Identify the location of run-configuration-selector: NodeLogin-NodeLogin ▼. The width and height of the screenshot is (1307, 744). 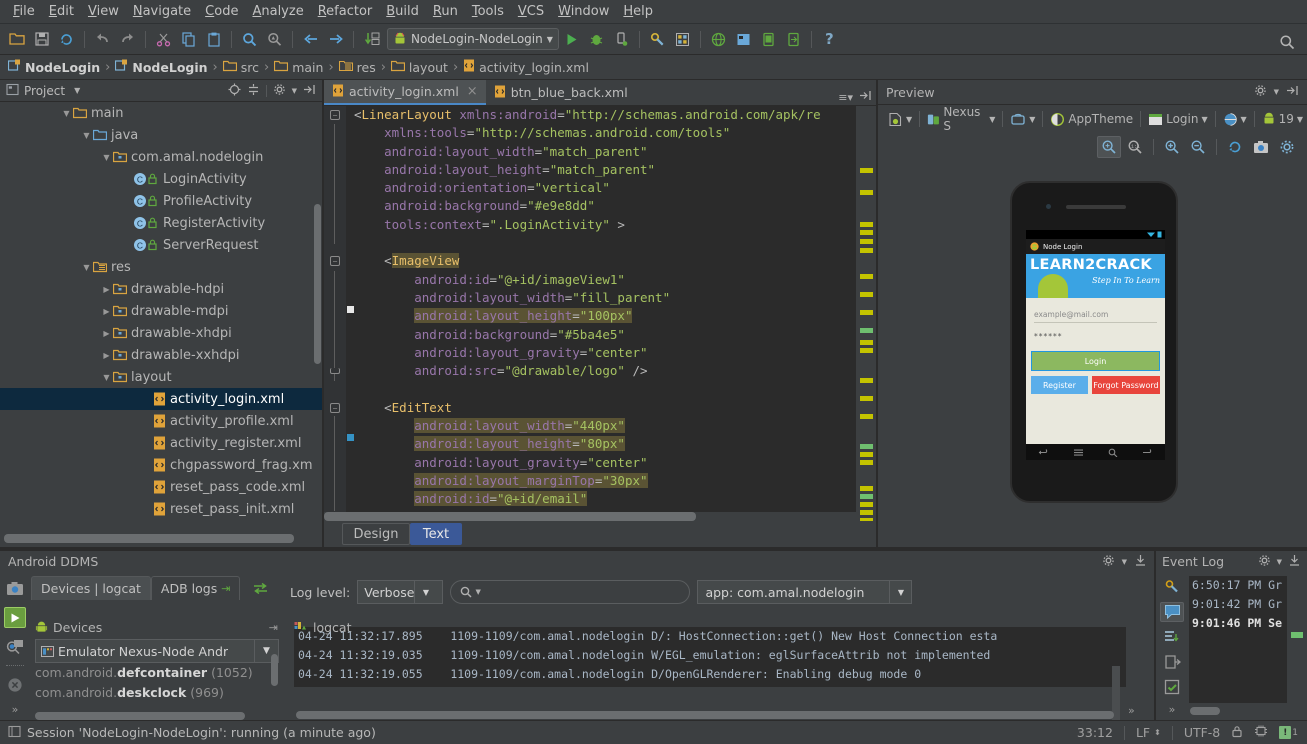
(473, 39).